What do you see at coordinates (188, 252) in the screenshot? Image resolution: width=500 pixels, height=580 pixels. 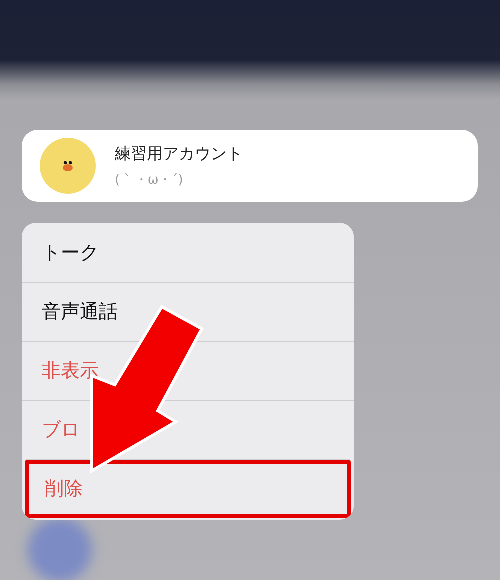 I see `menu-item: トーク` at bounding box center [188, 252].